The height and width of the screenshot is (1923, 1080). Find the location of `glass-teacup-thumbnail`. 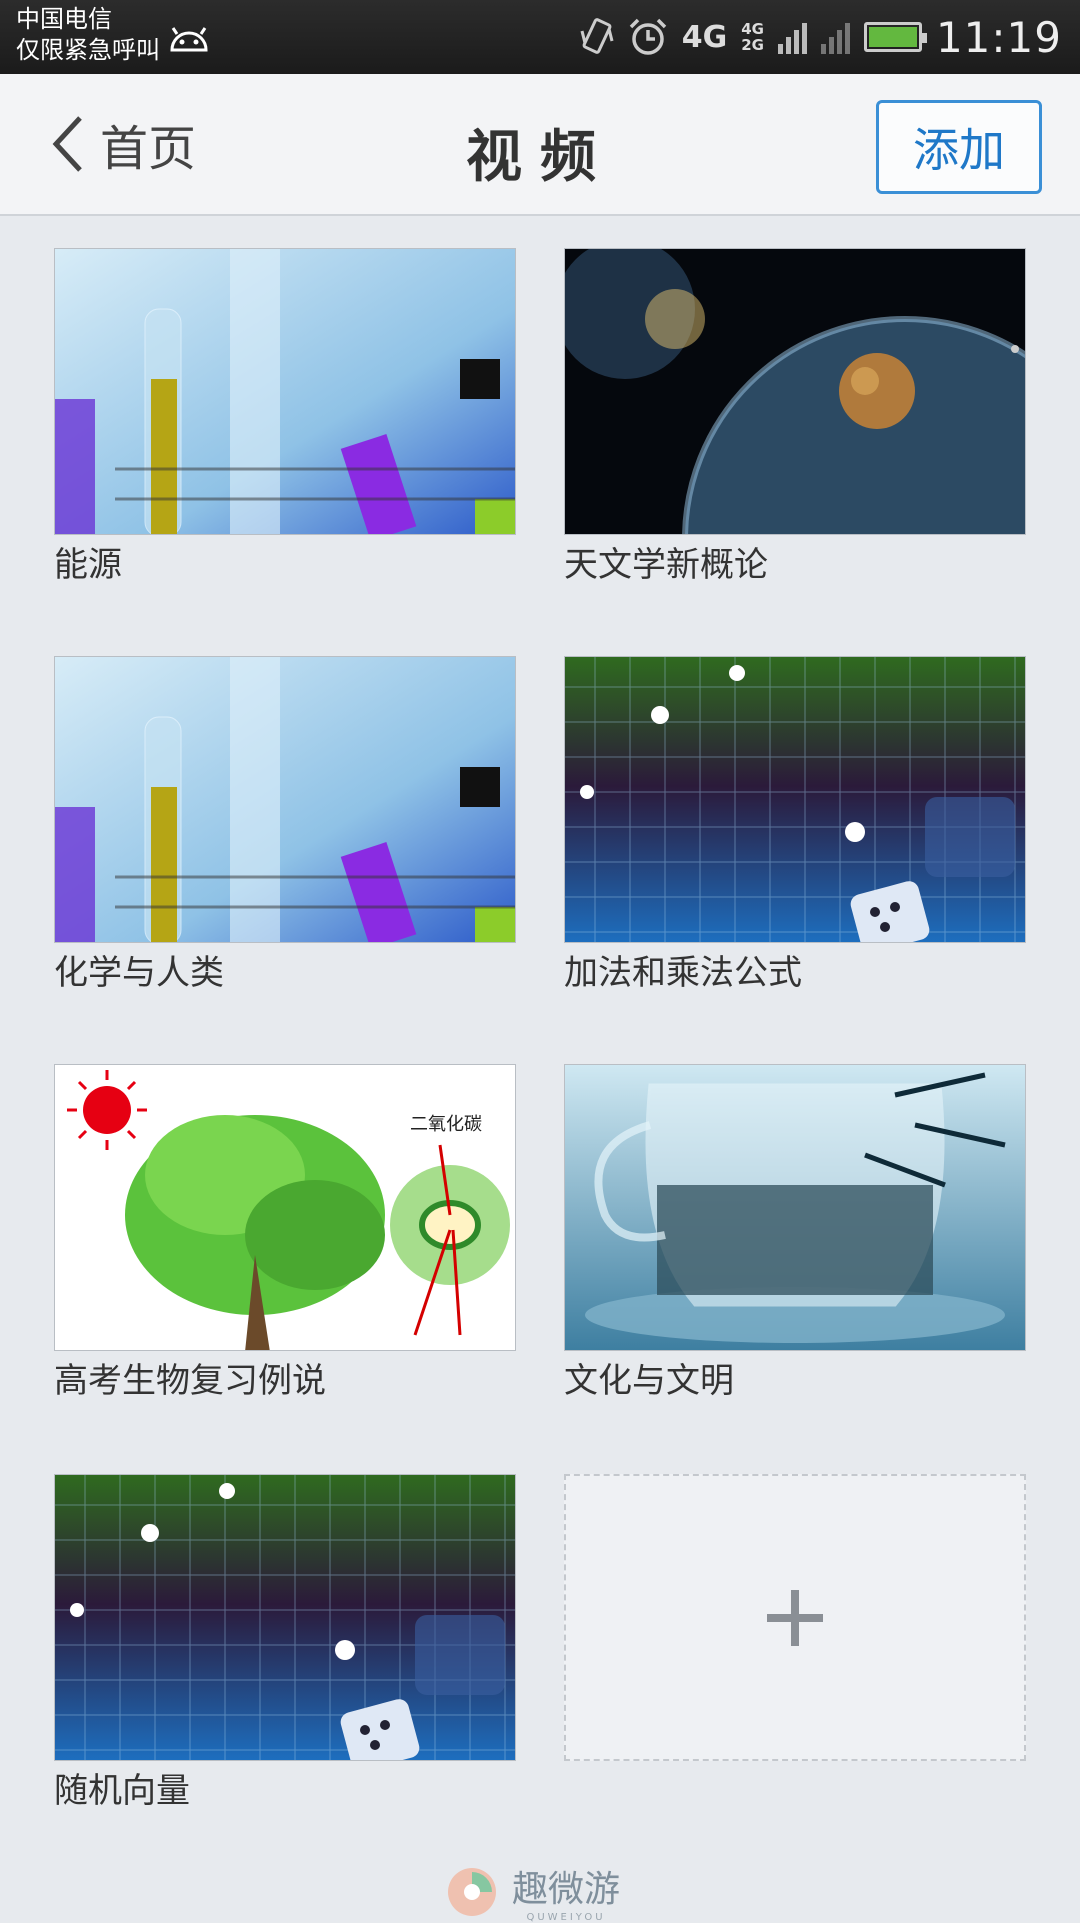

glass-teacup-thumbnail is located at coordinates (795, 1207).